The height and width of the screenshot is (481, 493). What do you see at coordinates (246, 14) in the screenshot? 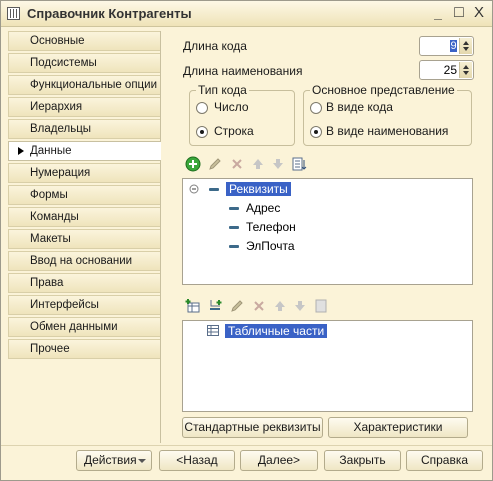
I see `title-bar: Справочник Контрагенты _ □ X` at bounding box center [246, 14].